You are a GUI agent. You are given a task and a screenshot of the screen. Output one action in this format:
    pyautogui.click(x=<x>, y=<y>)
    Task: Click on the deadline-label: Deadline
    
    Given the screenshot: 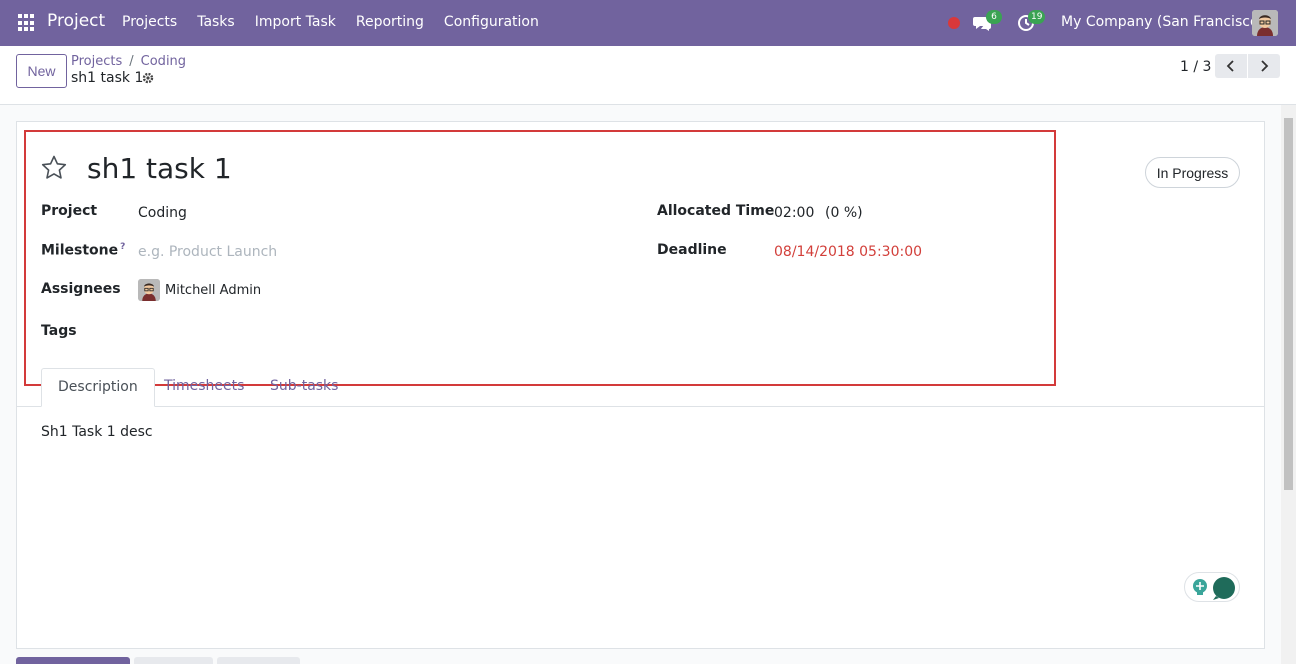 What is the action you would take?
    pyautogui.click(x=692, y=250)
    